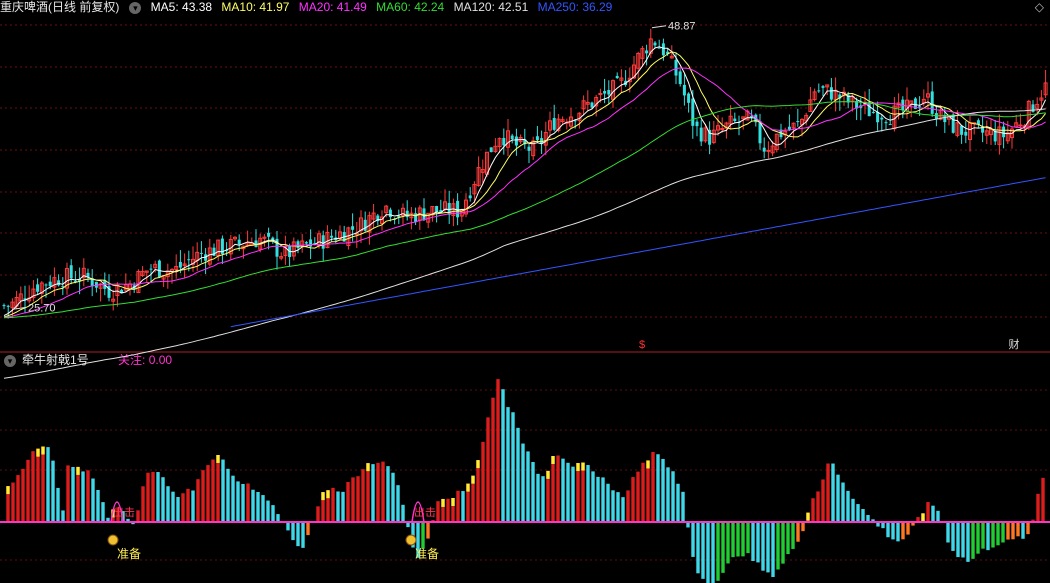  I want to click on annotation-high: 48.87, so click(682, 27).